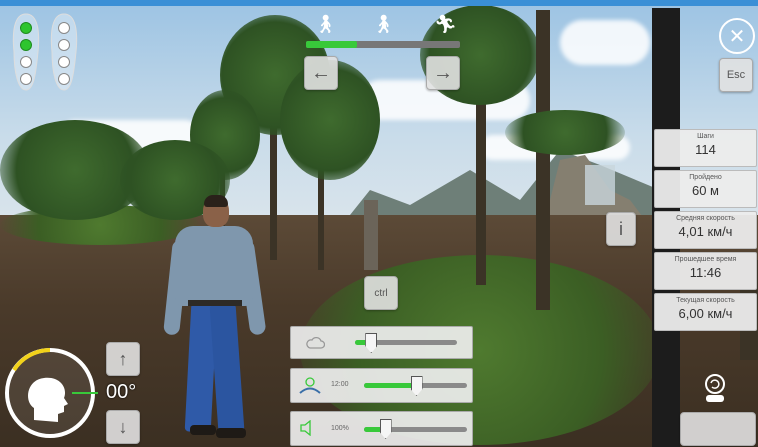  What do you see at coordinates (415, 429) in the screenshot?
I see `volume-slider` at bounding box center [415, 429].